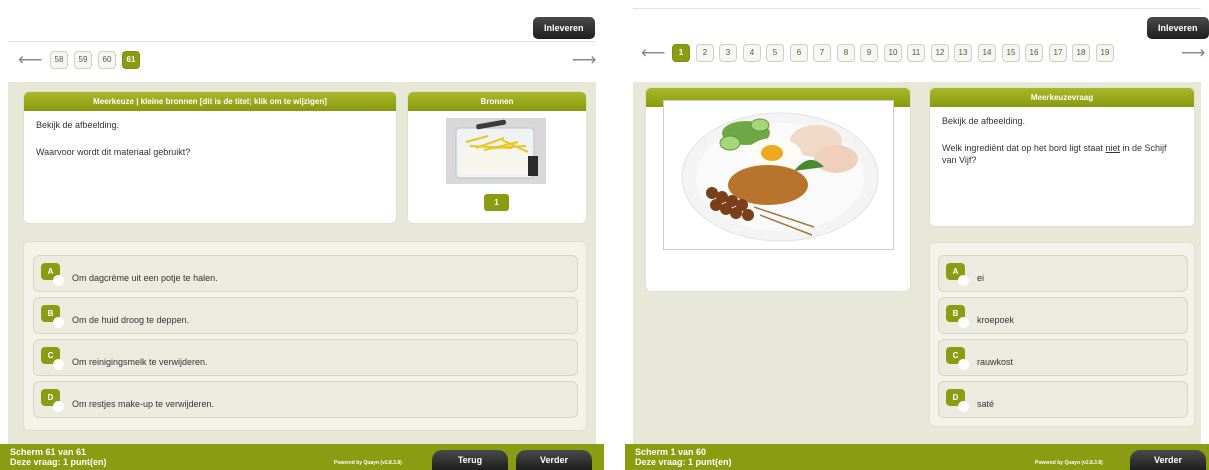  I want to click on page-button-19: 19, so click(1105, 53).